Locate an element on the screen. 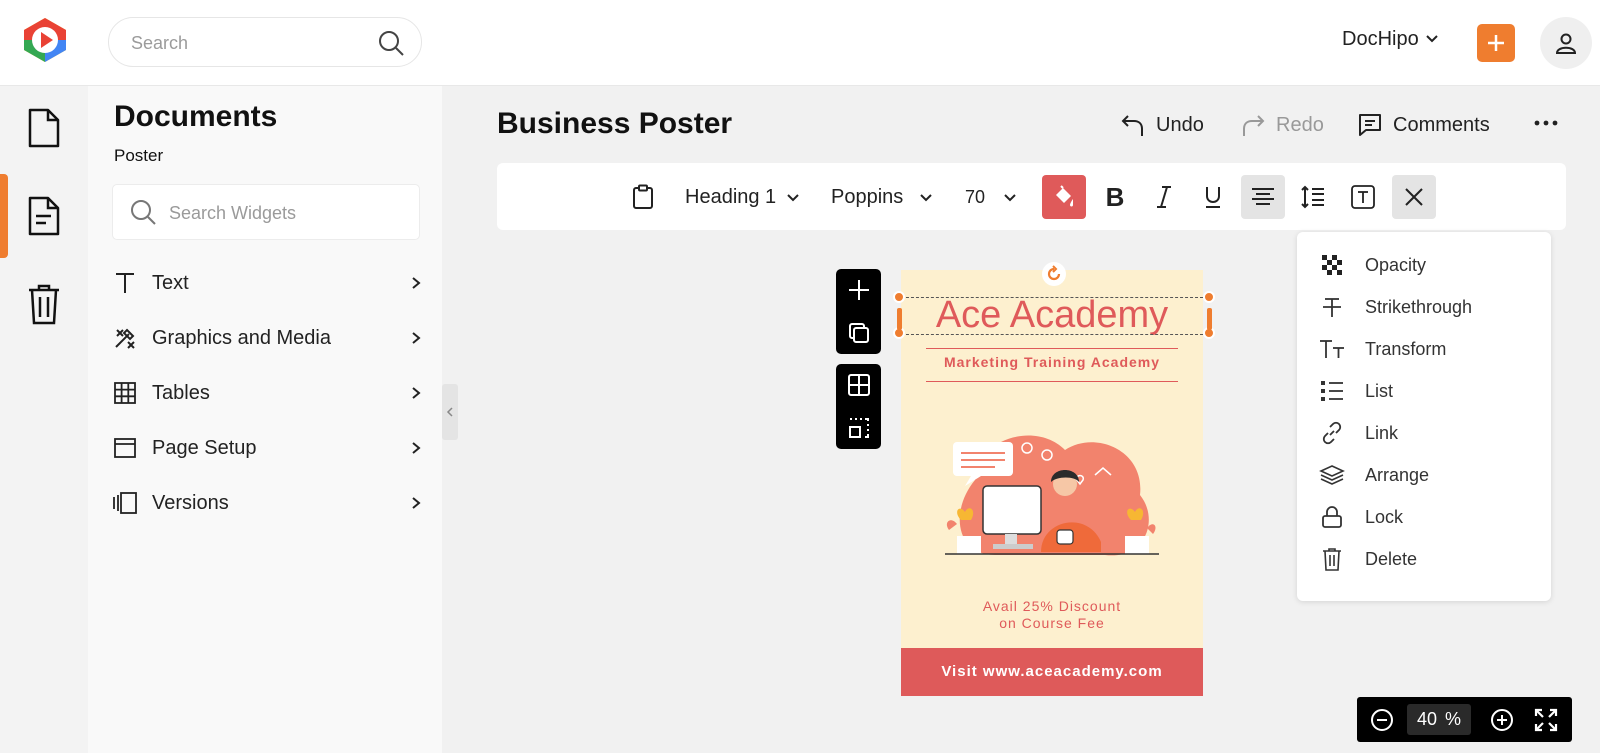  sidebar-item-tables: Tables is located at coordinates (267, 393).